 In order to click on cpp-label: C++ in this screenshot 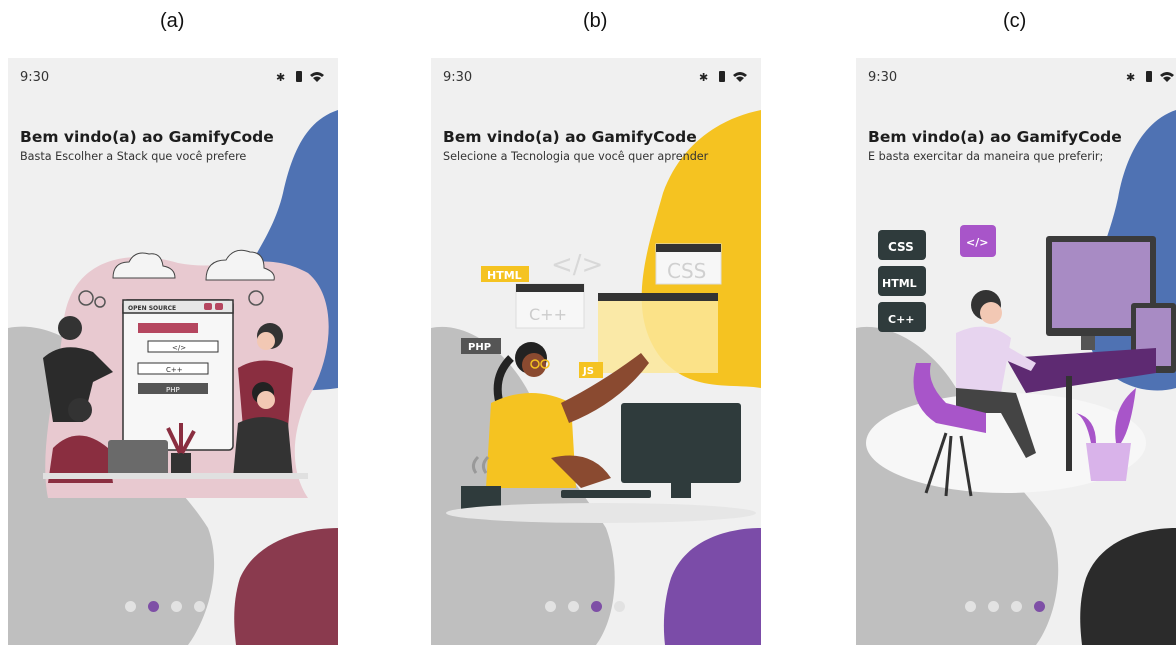, I will do `click(548, 314)`.